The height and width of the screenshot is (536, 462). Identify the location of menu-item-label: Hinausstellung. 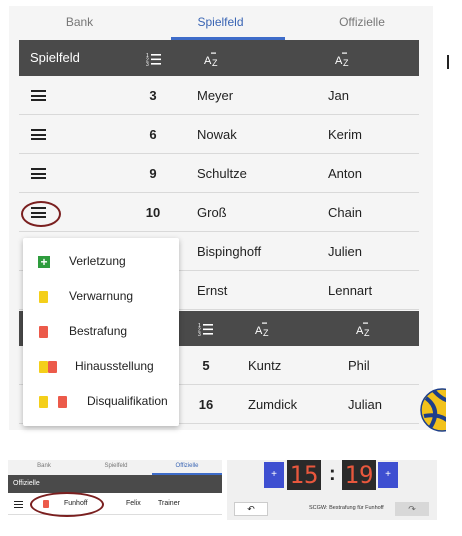
(114, 366).